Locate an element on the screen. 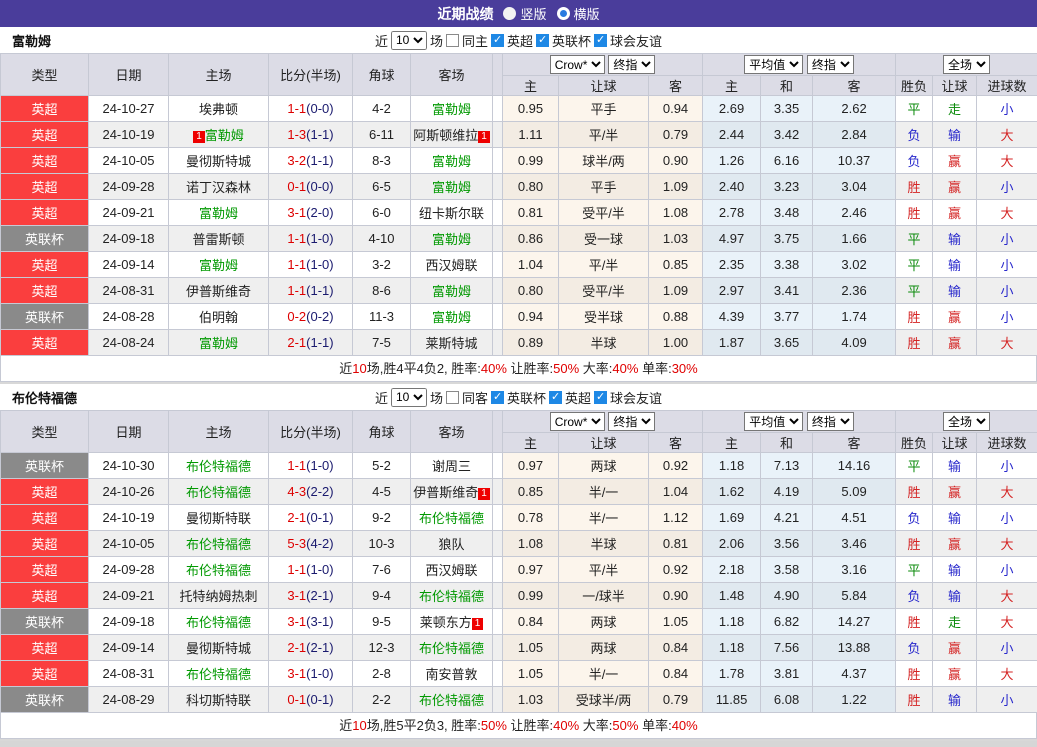 This screenshot has height=747, width=1037. home-team-name: 曼彻斯特联 is located at coordinates (218, 518).